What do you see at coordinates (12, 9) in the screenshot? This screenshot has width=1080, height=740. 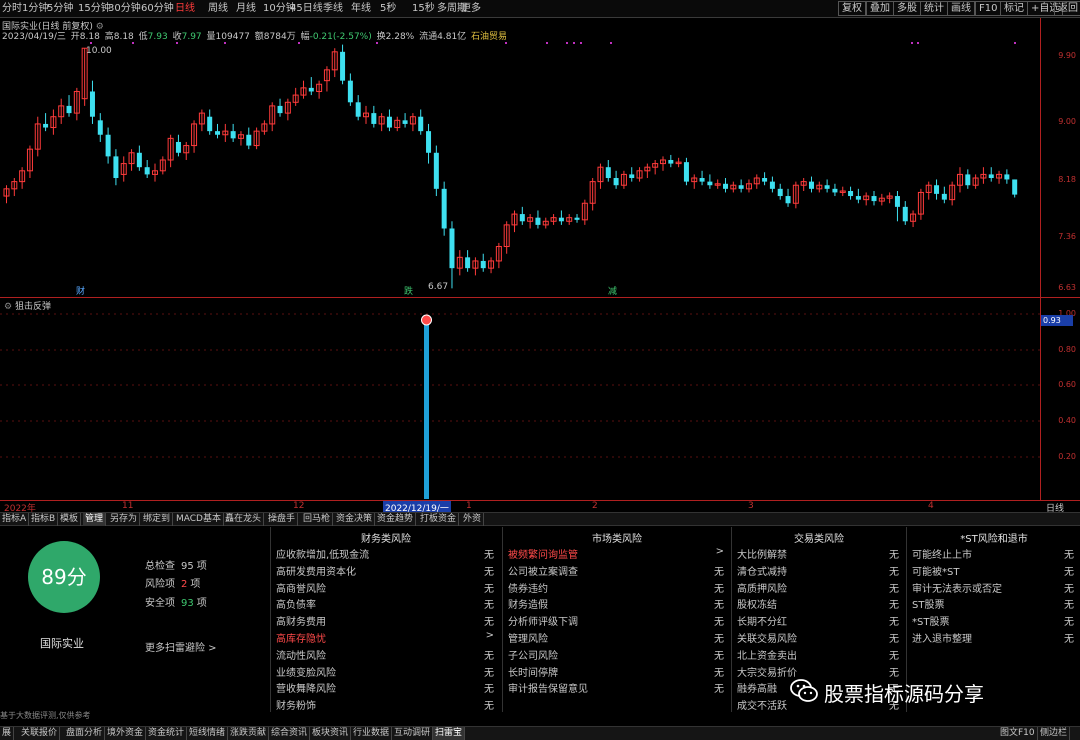 I see `period-0: 分时` at bounding box center [12, 9].